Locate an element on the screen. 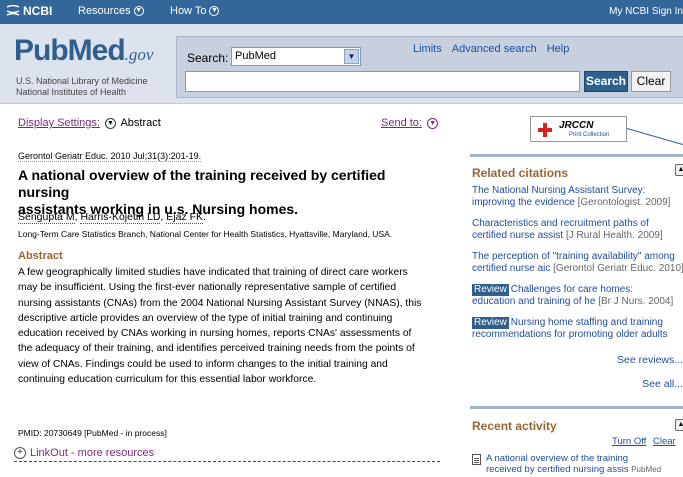  help-link: Help is located at coordinates (558, 49).